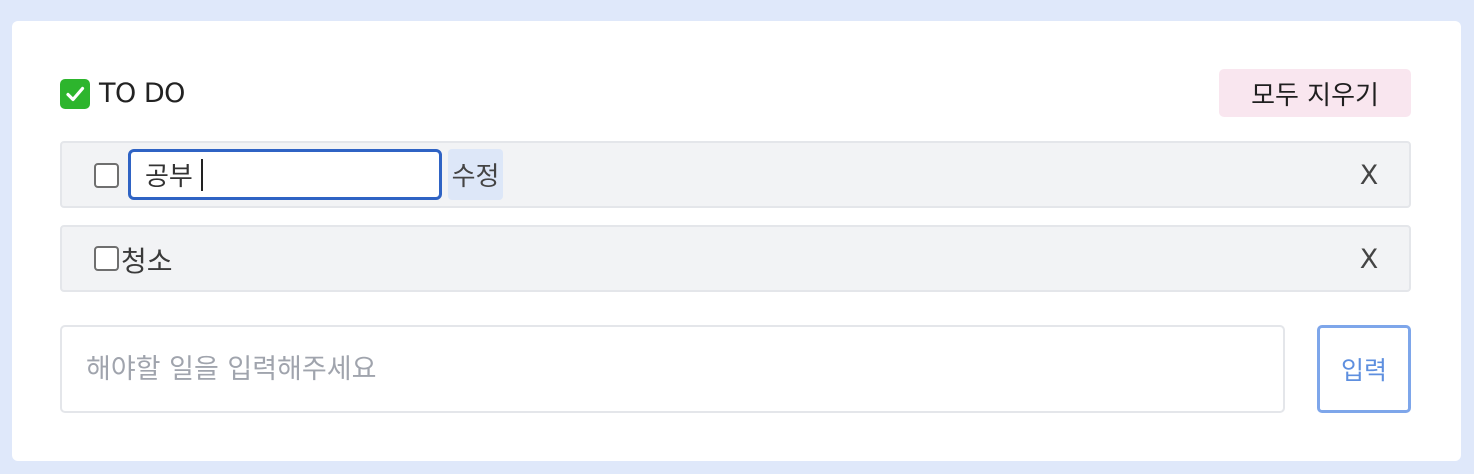 The image size is (1474, 474). What do you see at coordinates (285, 174) in the screenshot?
I see `edit-todo-input` at bounding box center [285, 174].